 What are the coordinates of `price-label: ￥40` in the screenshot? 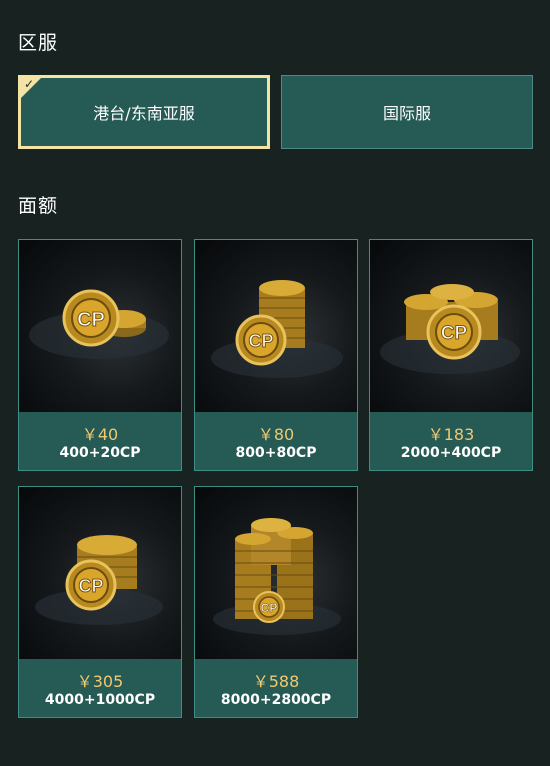 It's located at (100, 434).